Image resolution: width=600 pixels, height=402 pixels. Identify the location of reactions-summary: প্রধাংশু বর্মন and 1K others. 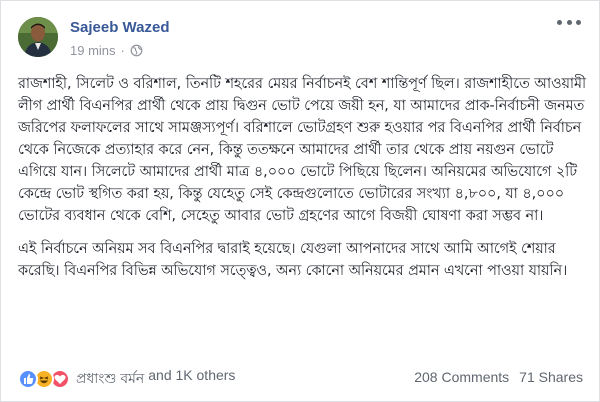
(126, 379).